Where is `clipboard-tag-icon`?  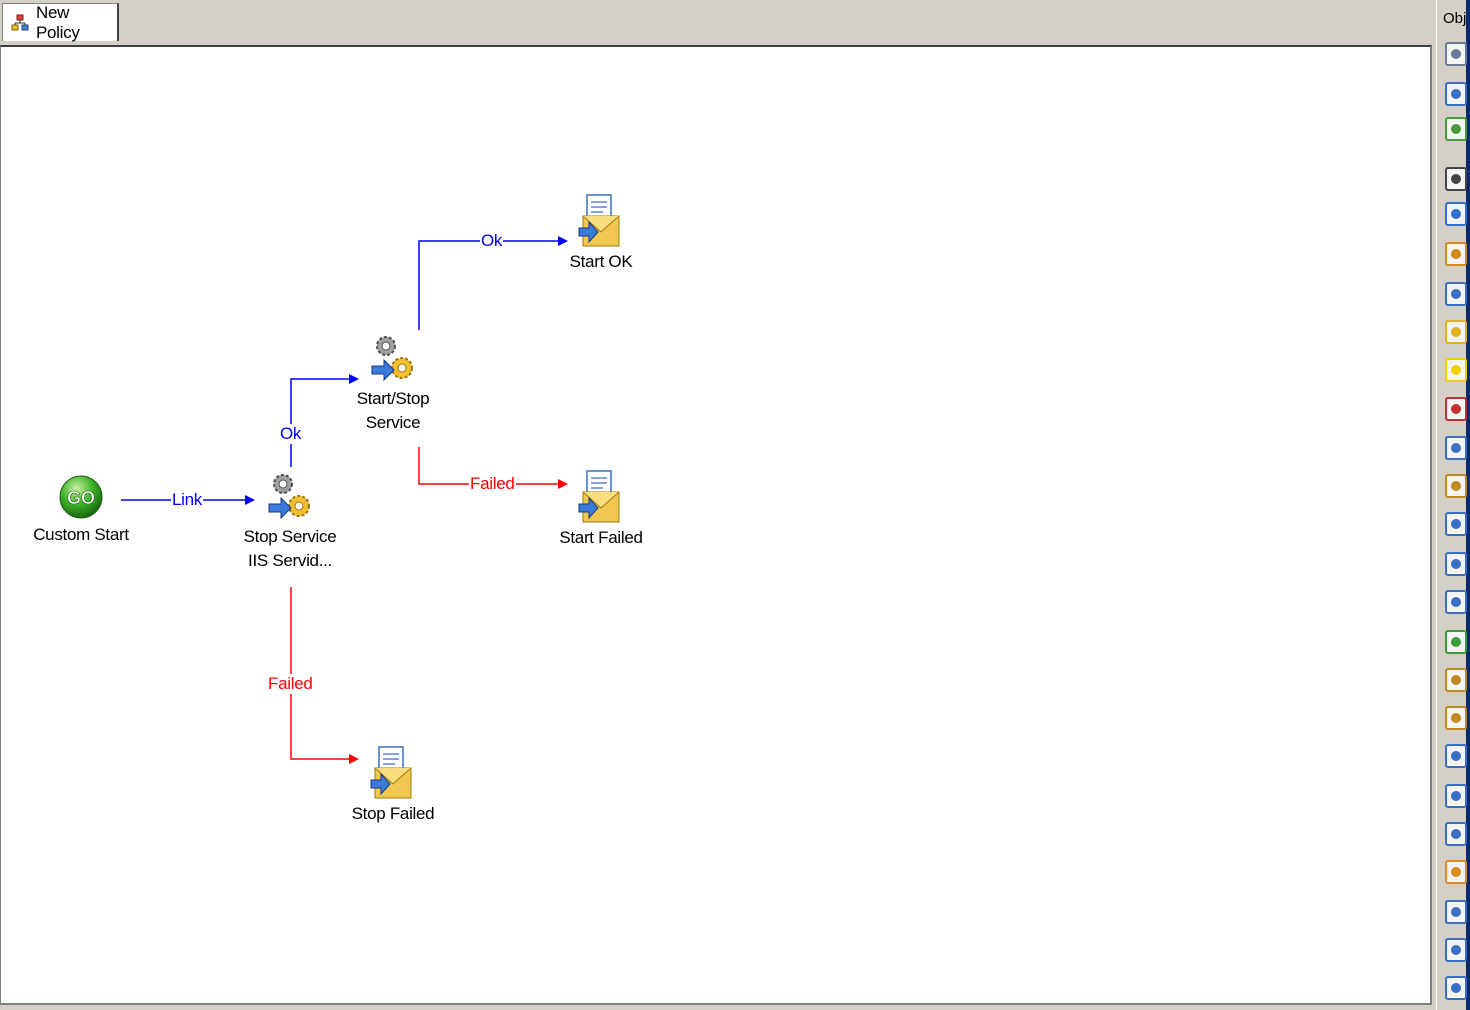 clipboard-tag-icon is located at coordinates (1456, 872).